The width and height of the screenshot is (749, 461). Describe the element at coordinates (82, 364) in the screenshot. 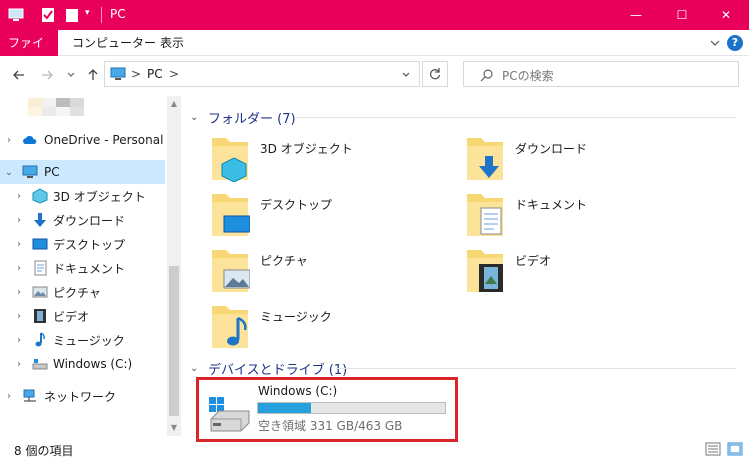

I see `sidebar-item-windows-c: › Windows (C:)` at that location.